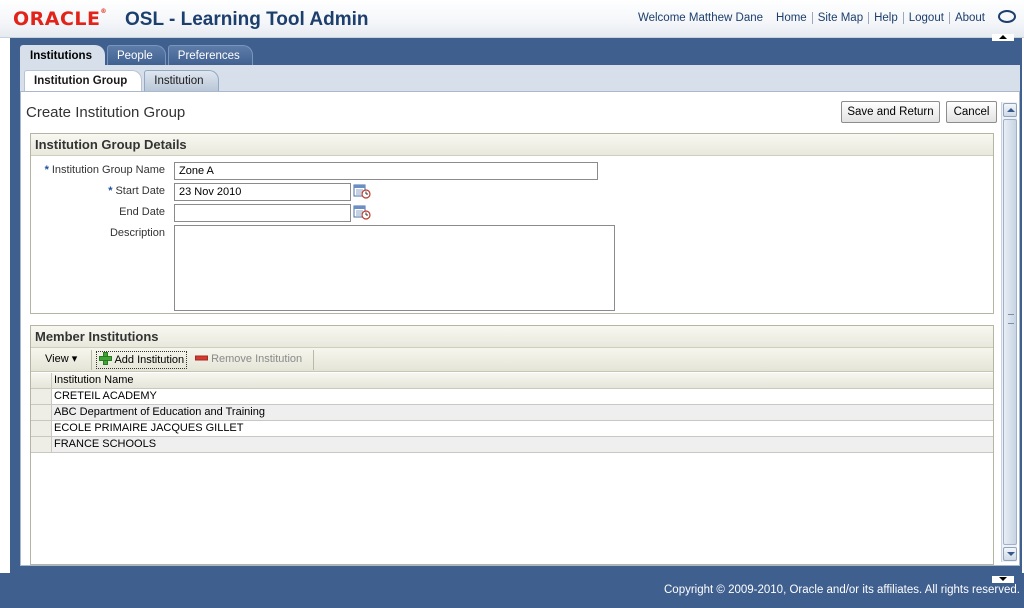 Image resolution: width=1024 pixels, height=608 pixels. What do you see at coordinates (971, 112) in the screenshot?
I see `cancel-button: Cancel` at bounding box center [971, 112].